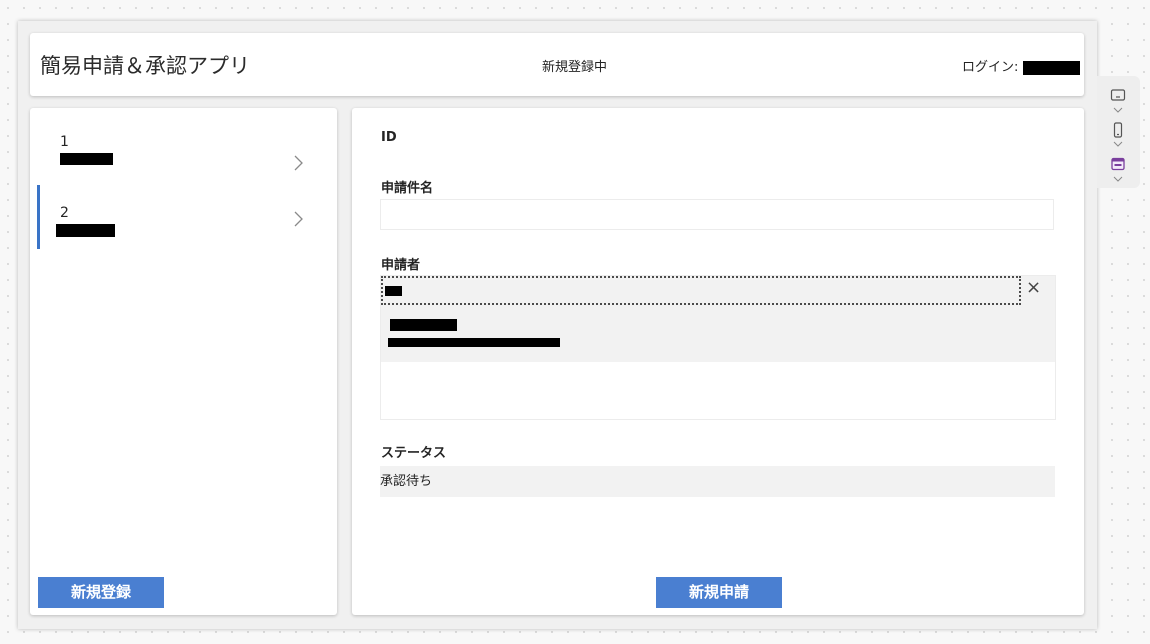  What do you see at coordinates (401, 265) in the screenshot?
I see `applicant-label: 申請者` at bounding box center [401, 265].